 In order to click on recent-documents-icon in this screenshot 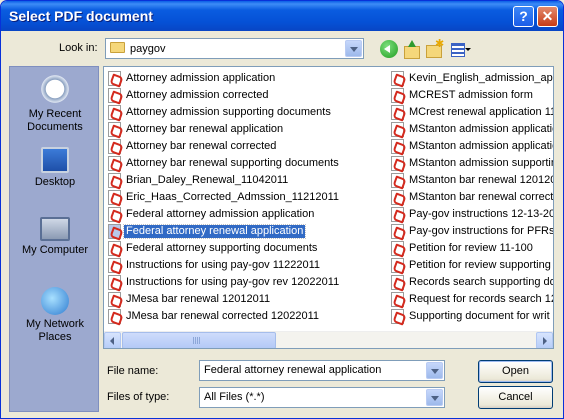, I will do `click(55, 89)`.